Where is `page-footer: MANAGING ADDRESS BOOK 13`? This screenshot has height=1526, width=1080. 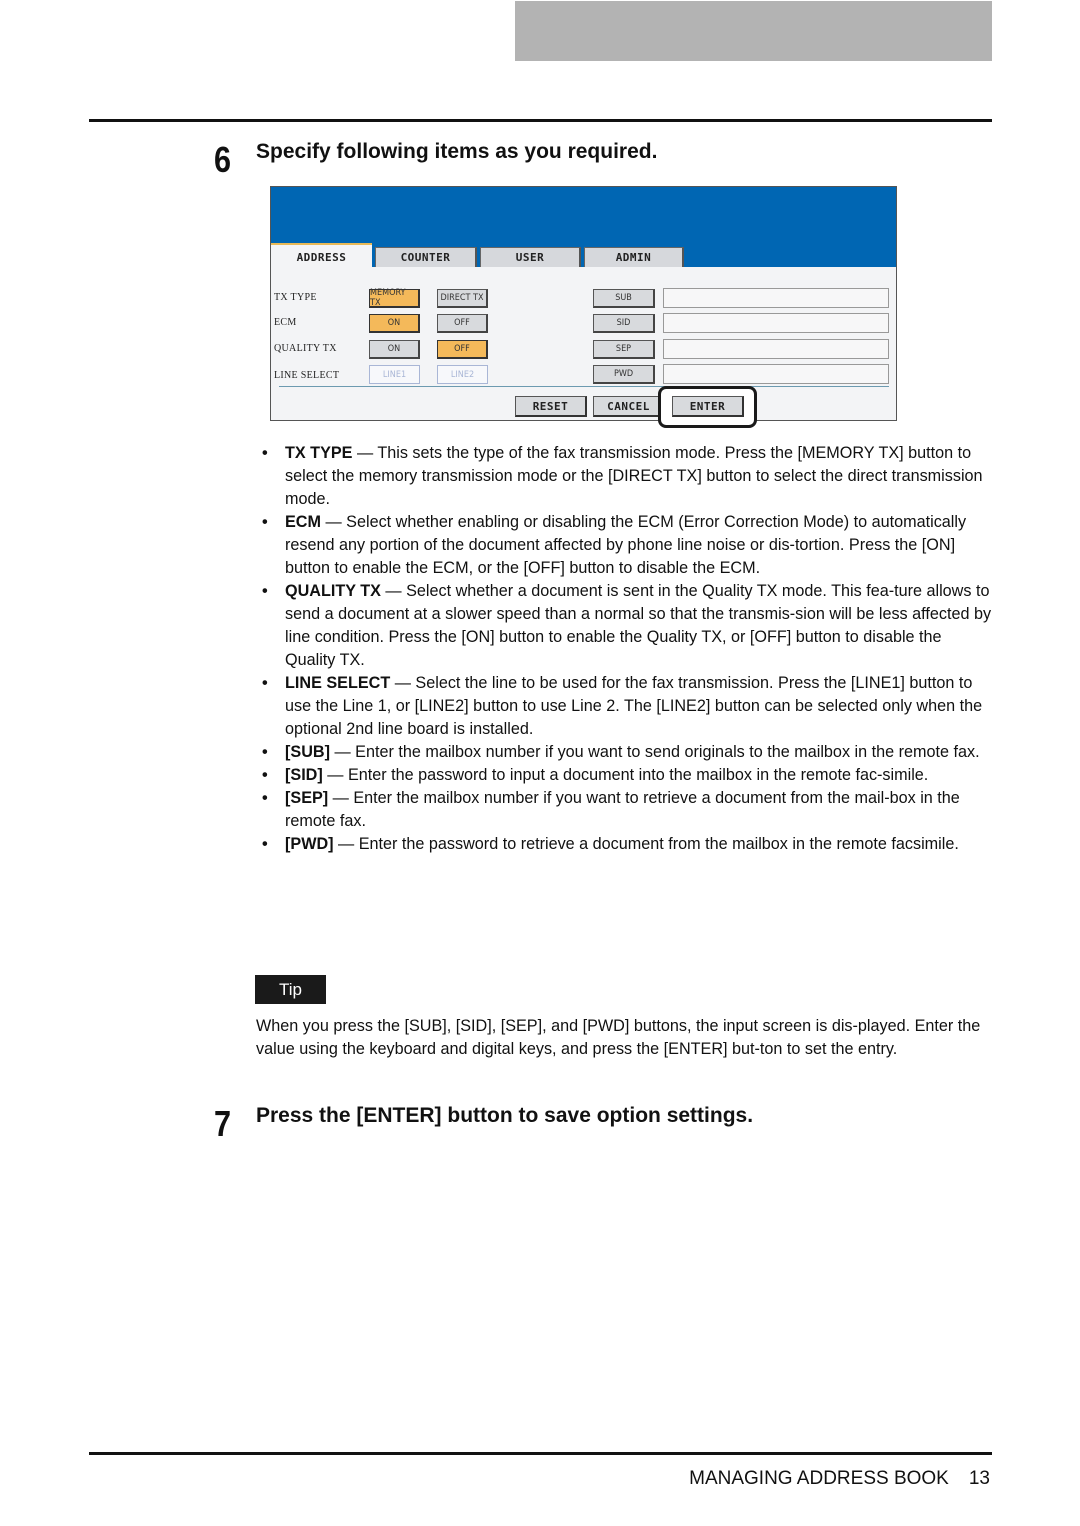
page-footer: MANAGING ADDRESS BOOK 13 is located at coordinates (839, 1479).